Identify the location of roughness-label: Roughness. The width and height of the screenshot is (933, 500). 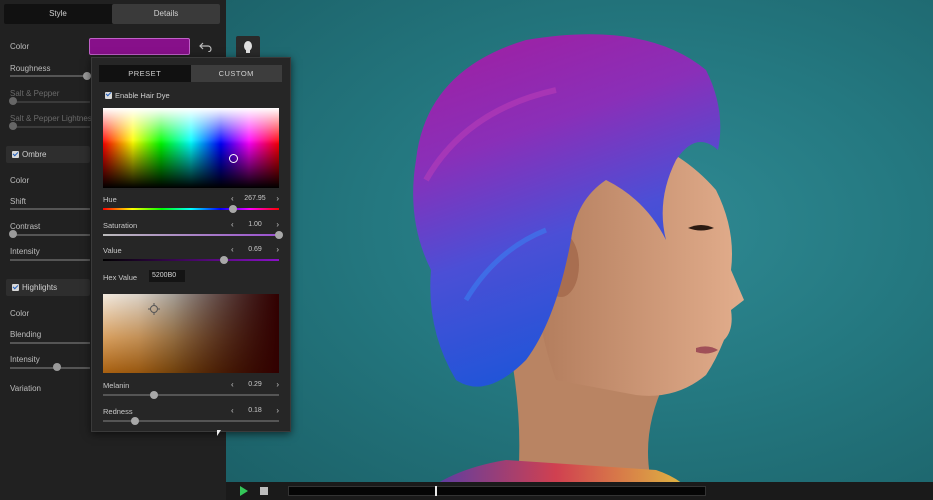
(30, 68).